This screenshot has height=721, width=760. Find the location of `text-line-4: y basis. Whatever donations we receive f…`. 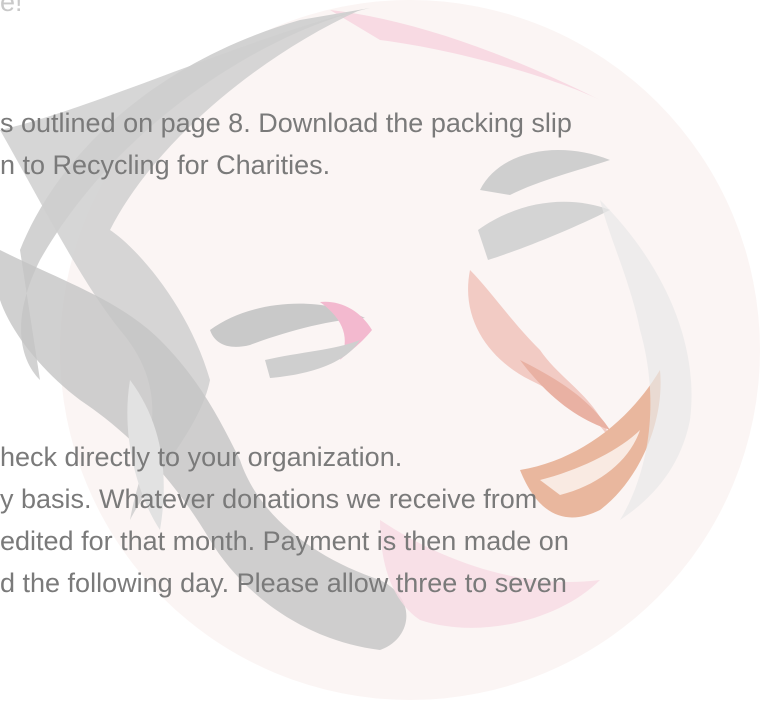

text-line-4: y basis. Whatever donations we receive f… is located at coordinates (269, 499).